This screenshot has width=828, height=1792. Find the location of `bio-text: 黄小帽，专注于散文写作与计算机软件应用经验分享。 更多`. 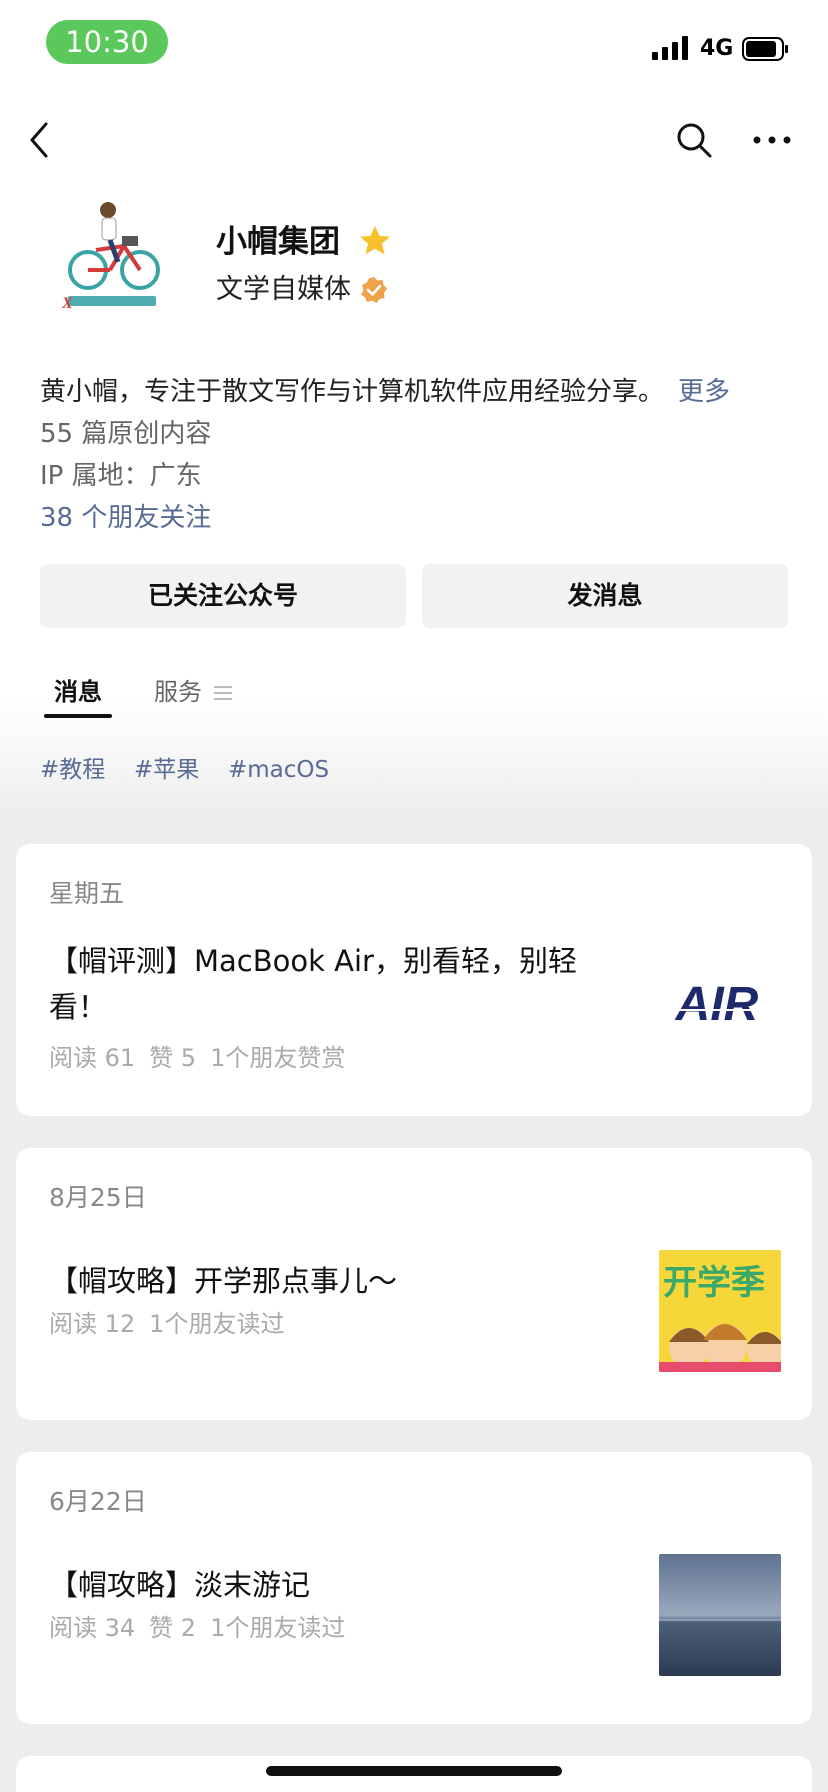

bio-text: 黄小帽，专注于散文写作与计算机软件应用经验分享。 更多 is located at coordinates (385, 392).